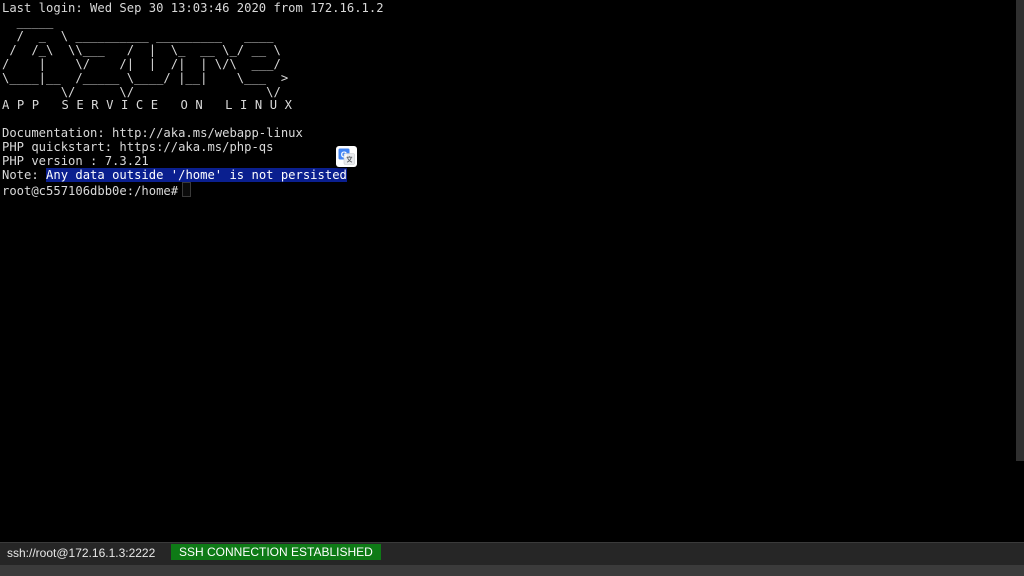 This screenshot has width=1024, height=576. What do you see at coordinates (147, 105) in the screenshot?
I see `app-service-banner: A P P S E R V I C E O N L I N U X` at bounding box center [147, 105].